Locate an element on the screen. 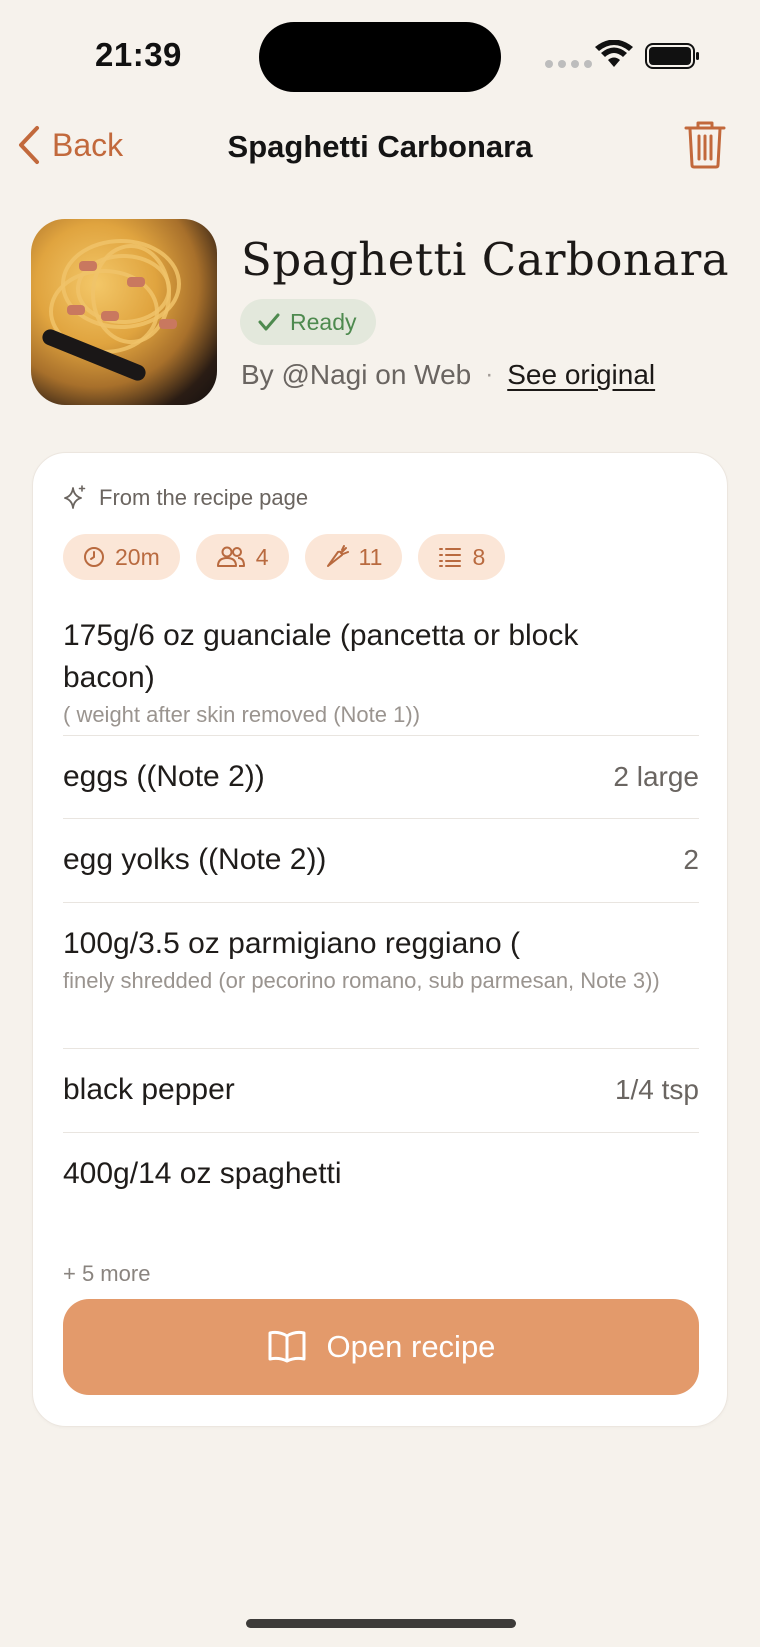  ingredient-name: 100g/3.5 oz parmigiano reggiano ( is located at coordinates (291, 943).